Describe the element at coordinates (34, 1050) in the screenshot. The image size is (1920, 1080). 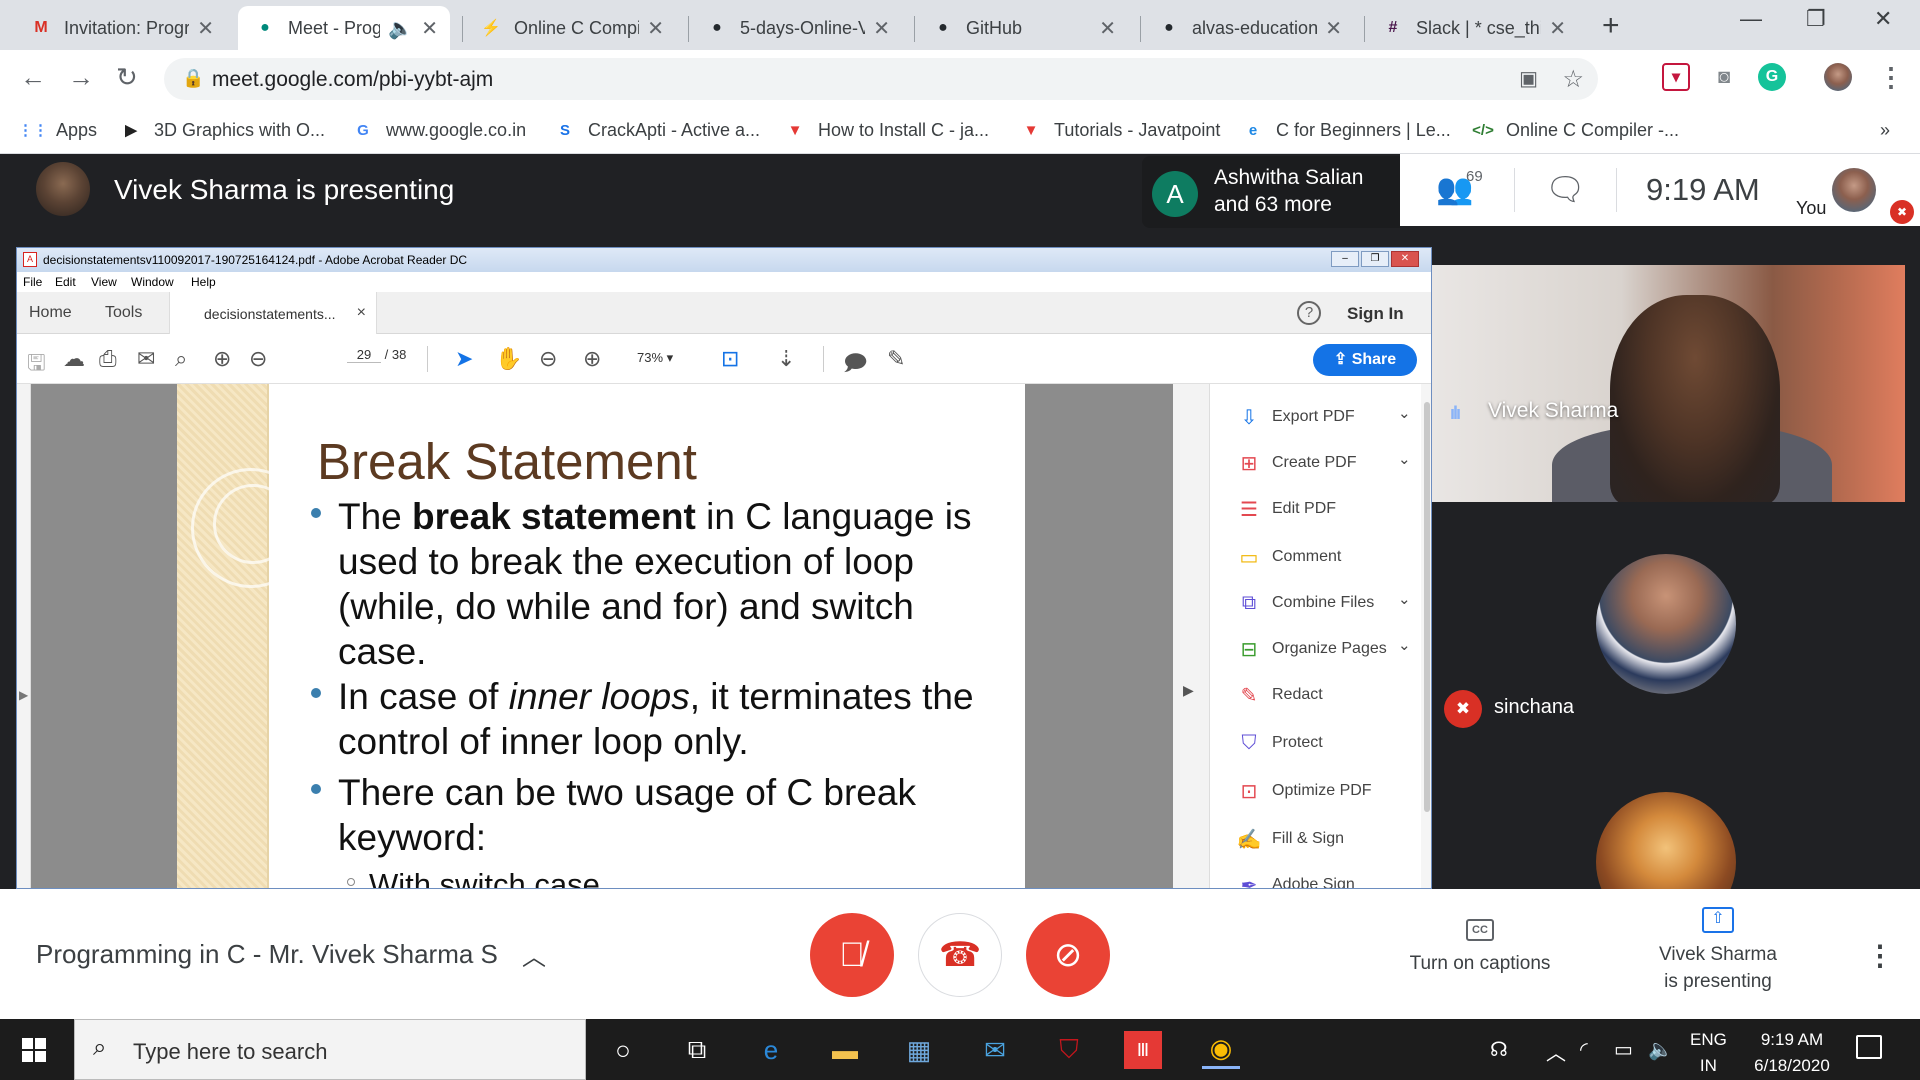
I see `windows-start-icon` at that location.